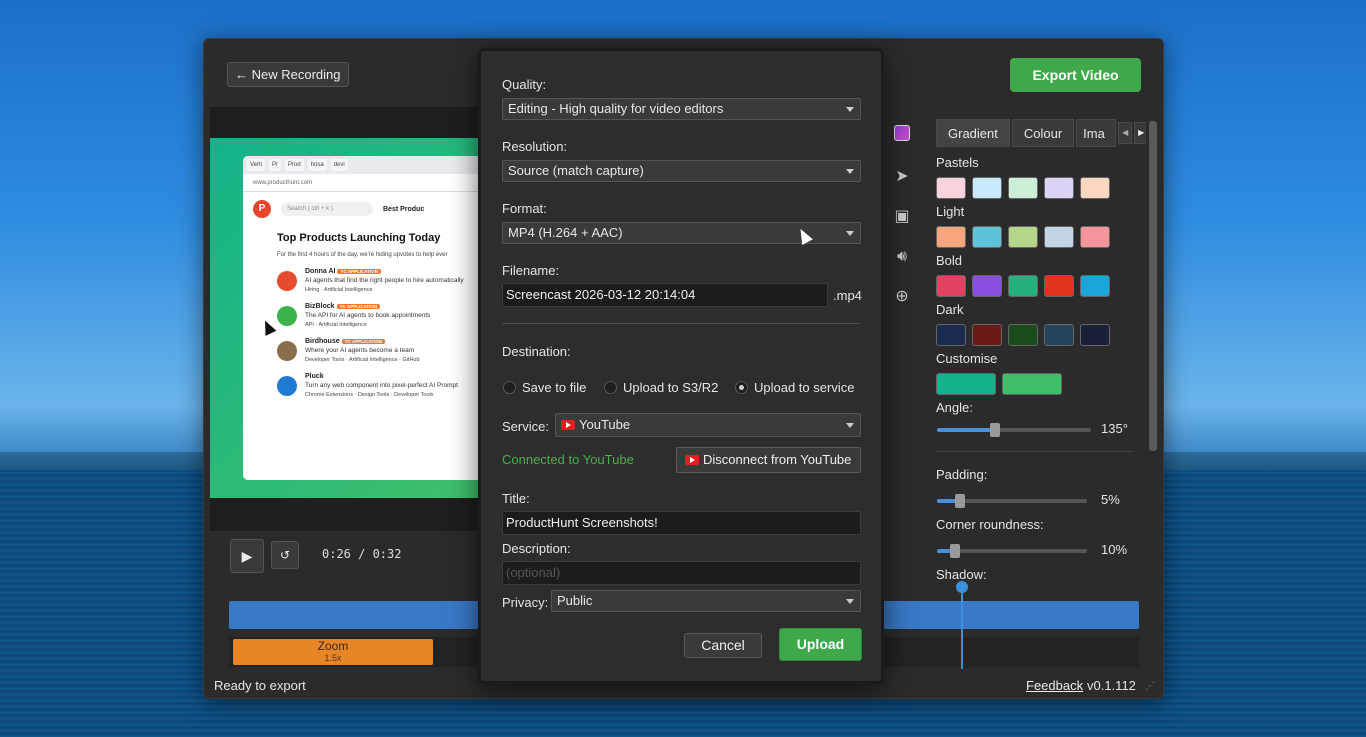 This screenshot has width=1366, height=737. I want to click on disconnect-youtube-button: Disconnect from YouTube, so click(768, 460).